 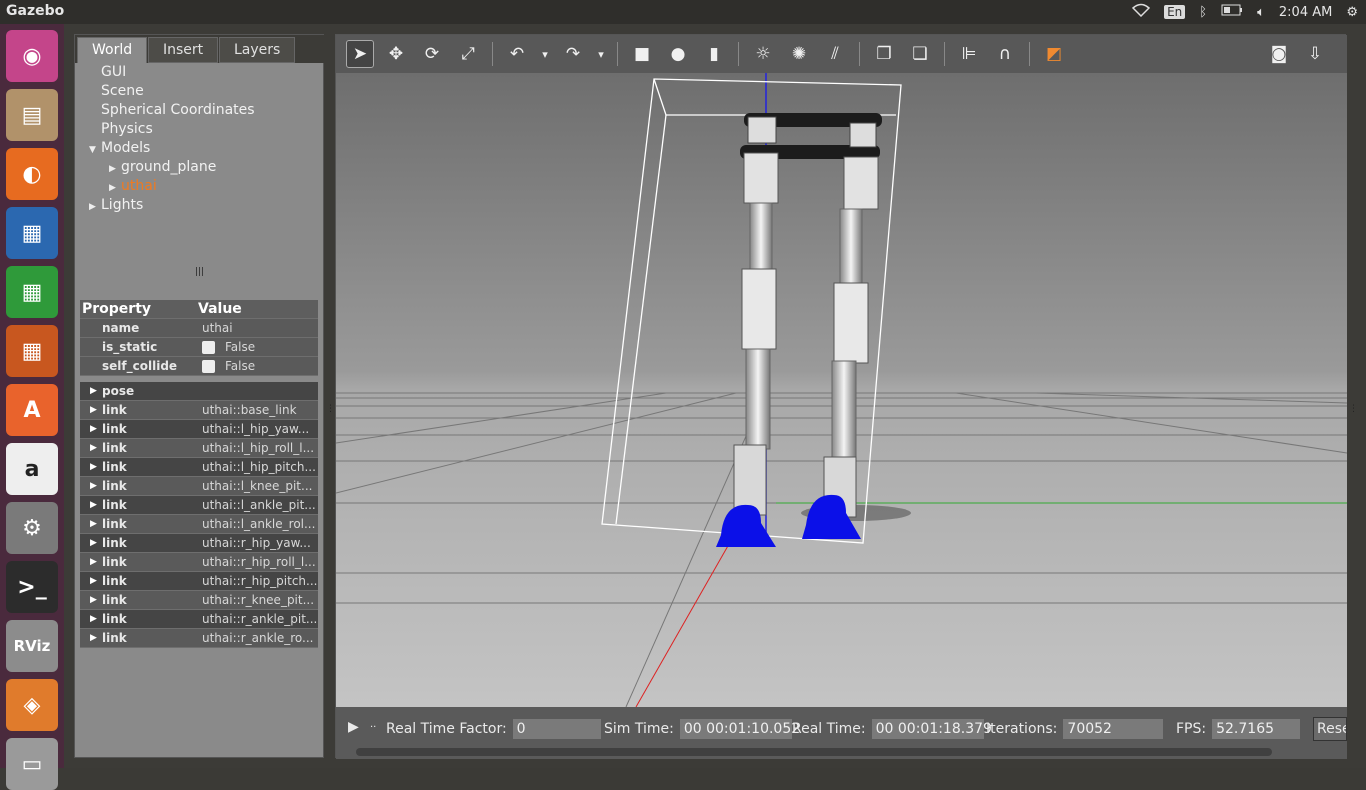 I want to click on launcher-writer-icon: ▦, so click(x=32, y=233).